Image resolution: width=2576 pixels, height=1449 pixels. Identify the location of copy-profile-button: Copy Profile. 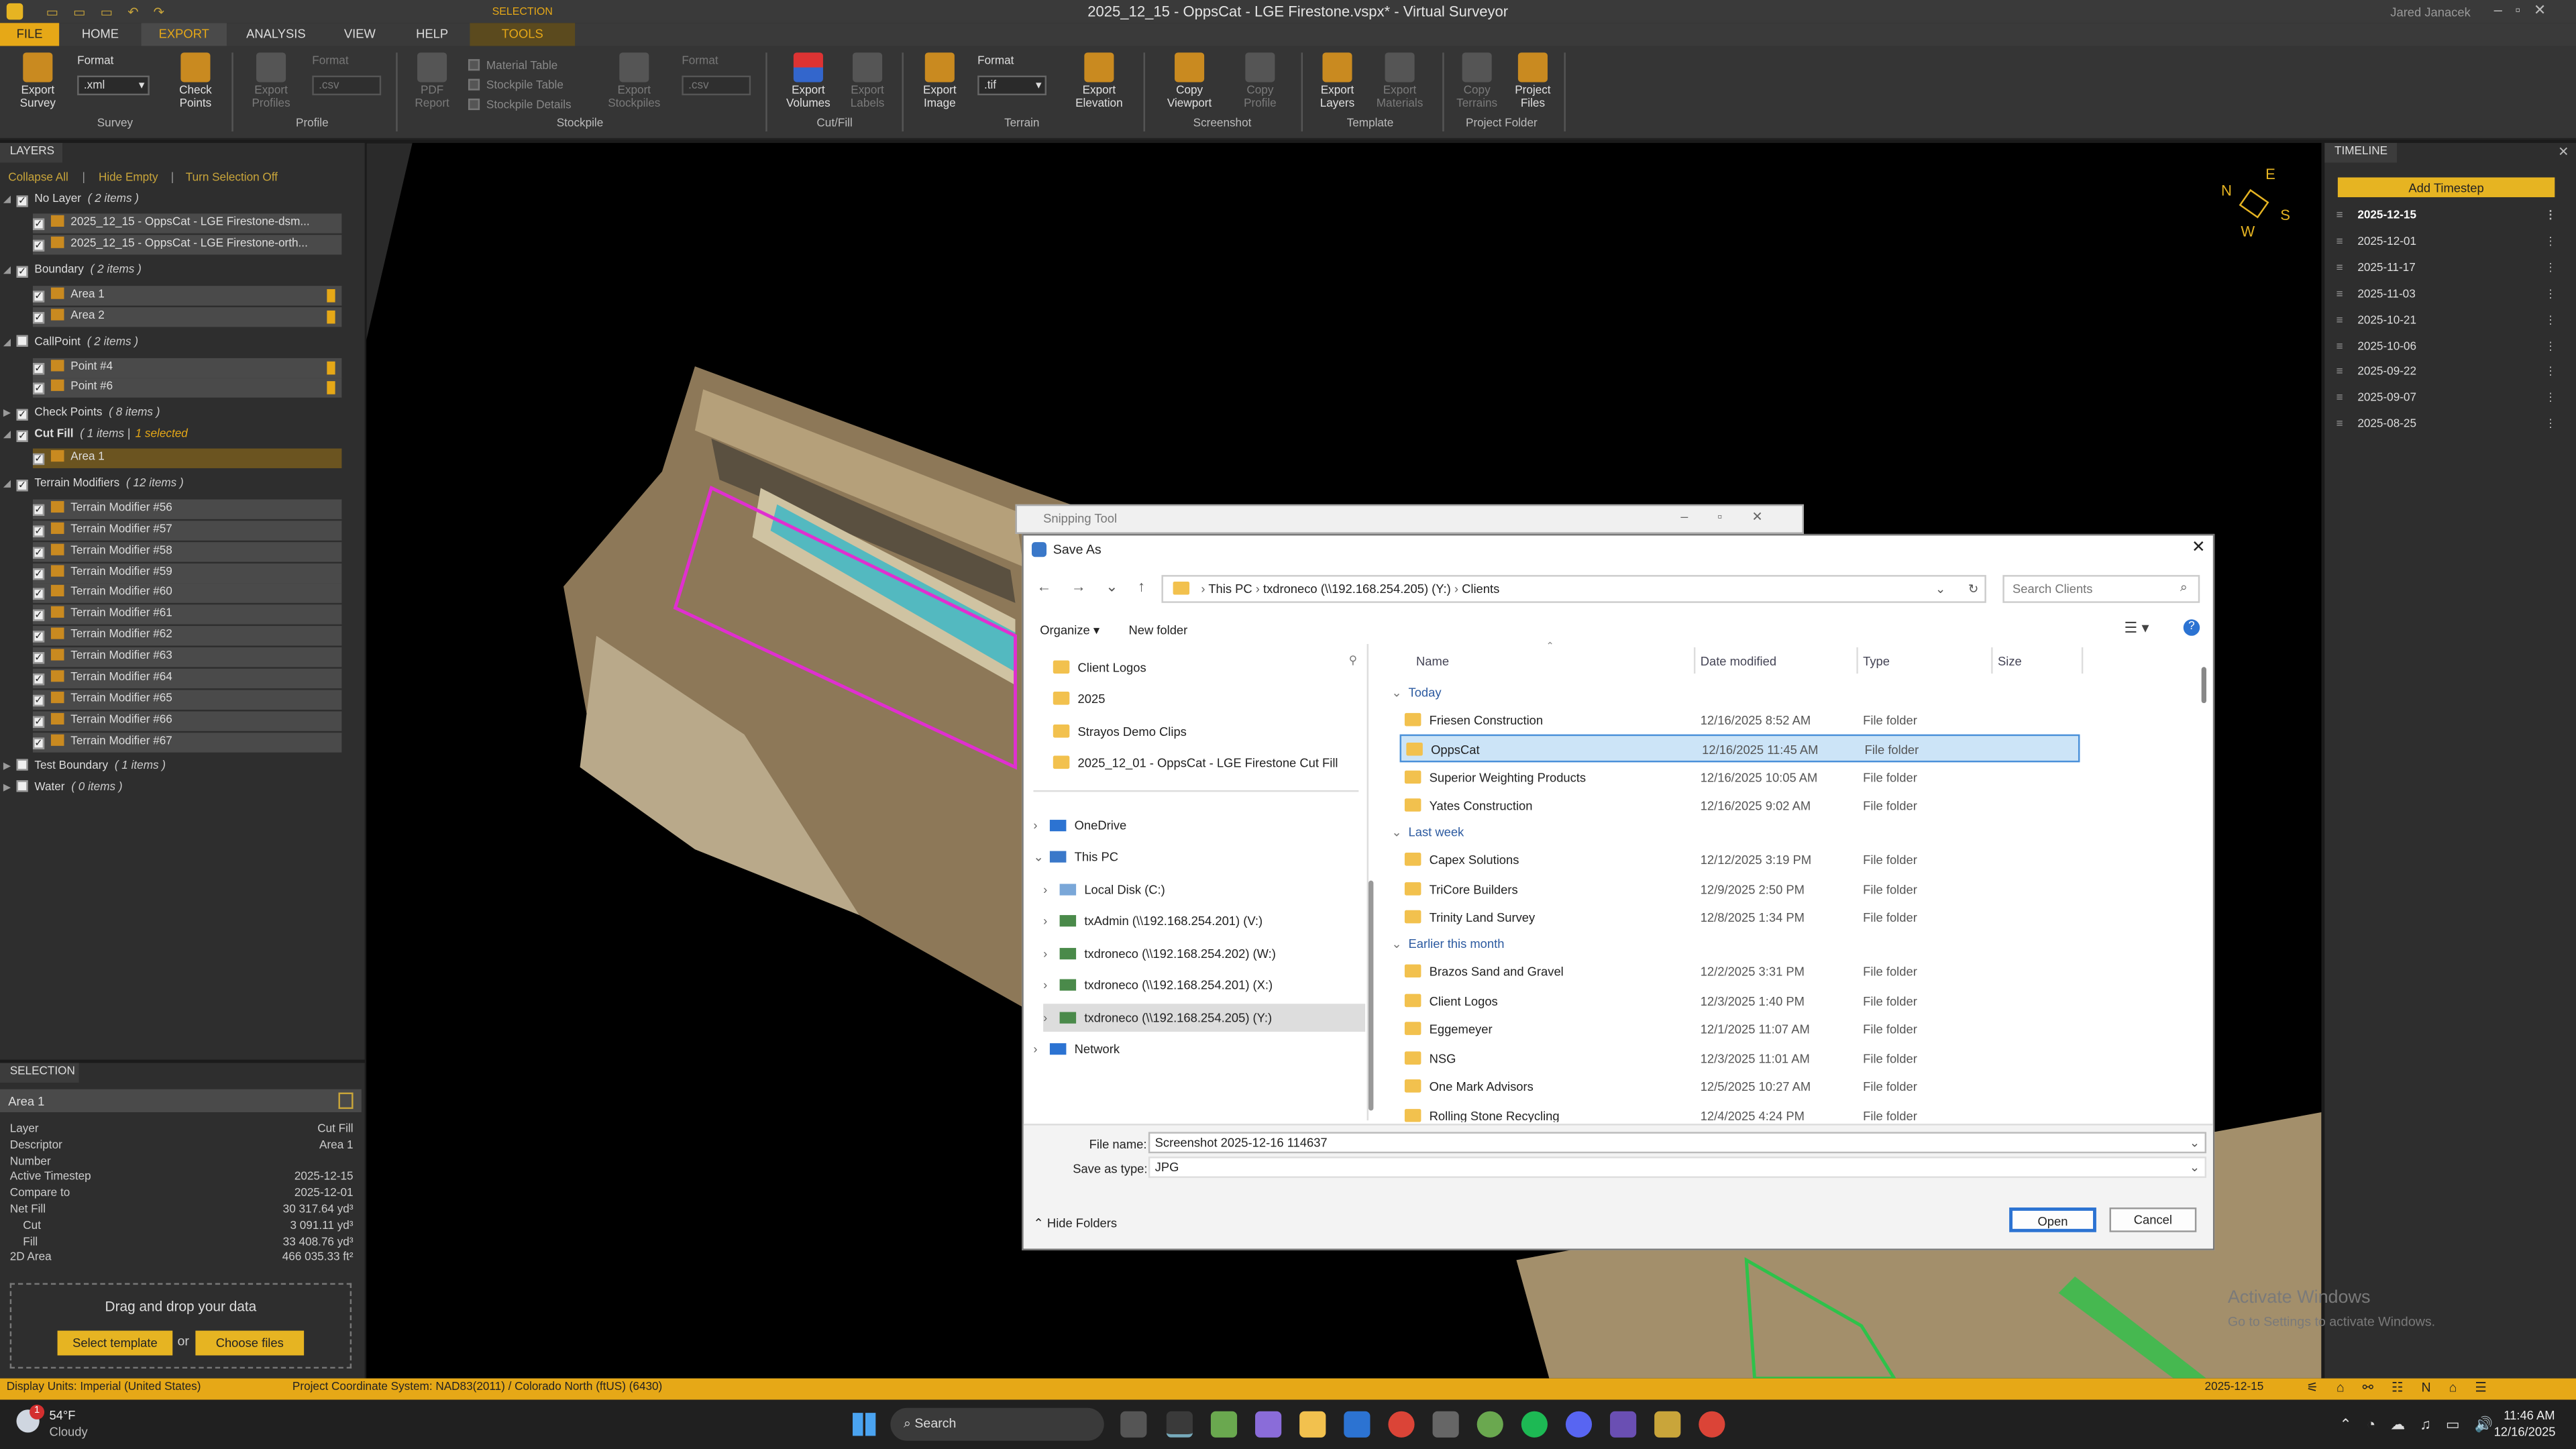
(1260, 81).